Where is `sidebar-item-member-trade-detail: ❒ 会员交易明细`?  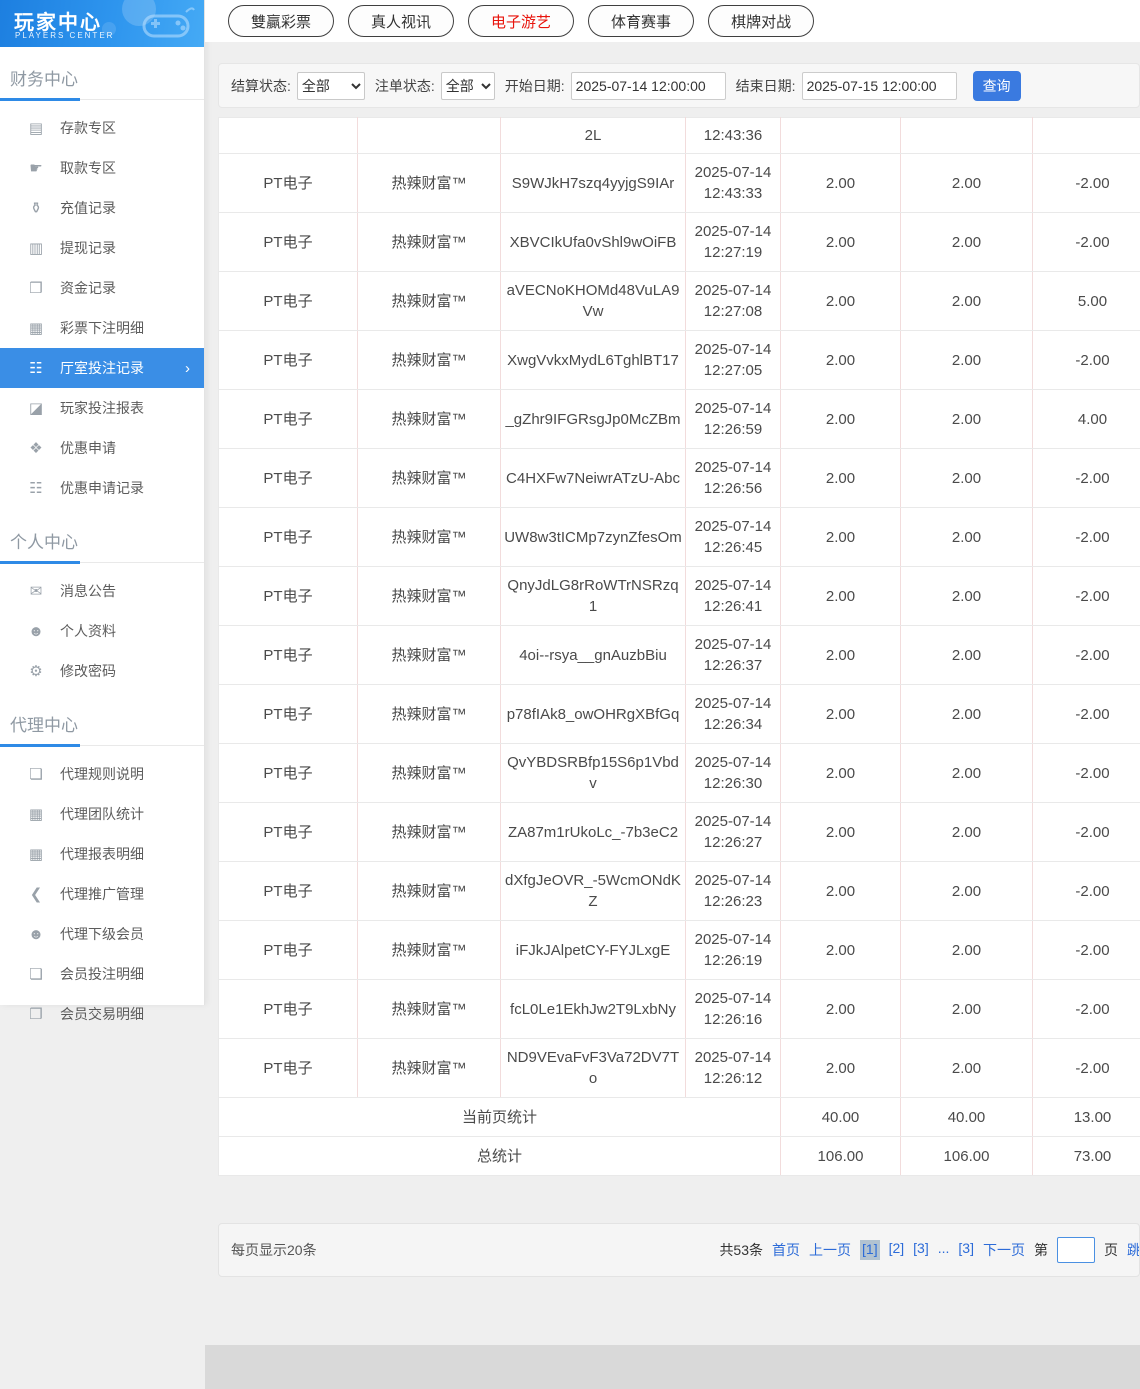 sidebar-item-member-trade-detail: ❒ 会员交易明细 is located at coordinates (102, 1014).